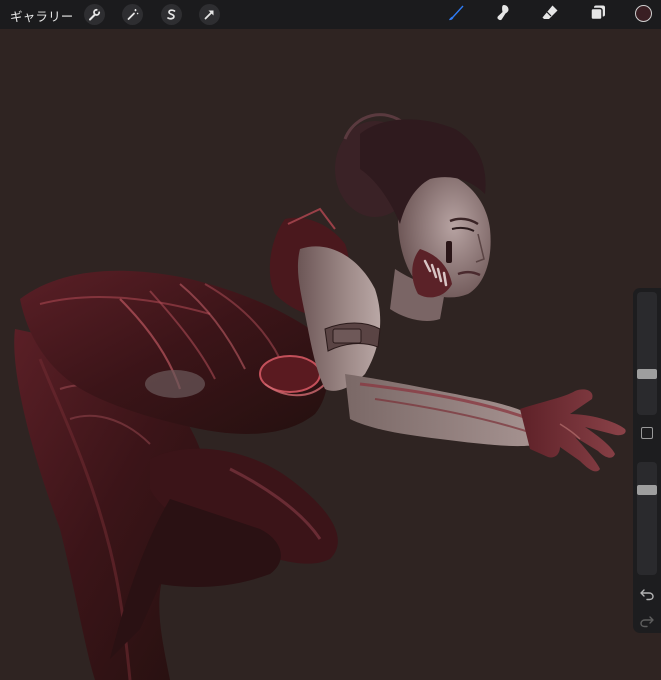 The height and width of the screenshot is (680, 661). I want to click on layers-button, so click(598, 15).